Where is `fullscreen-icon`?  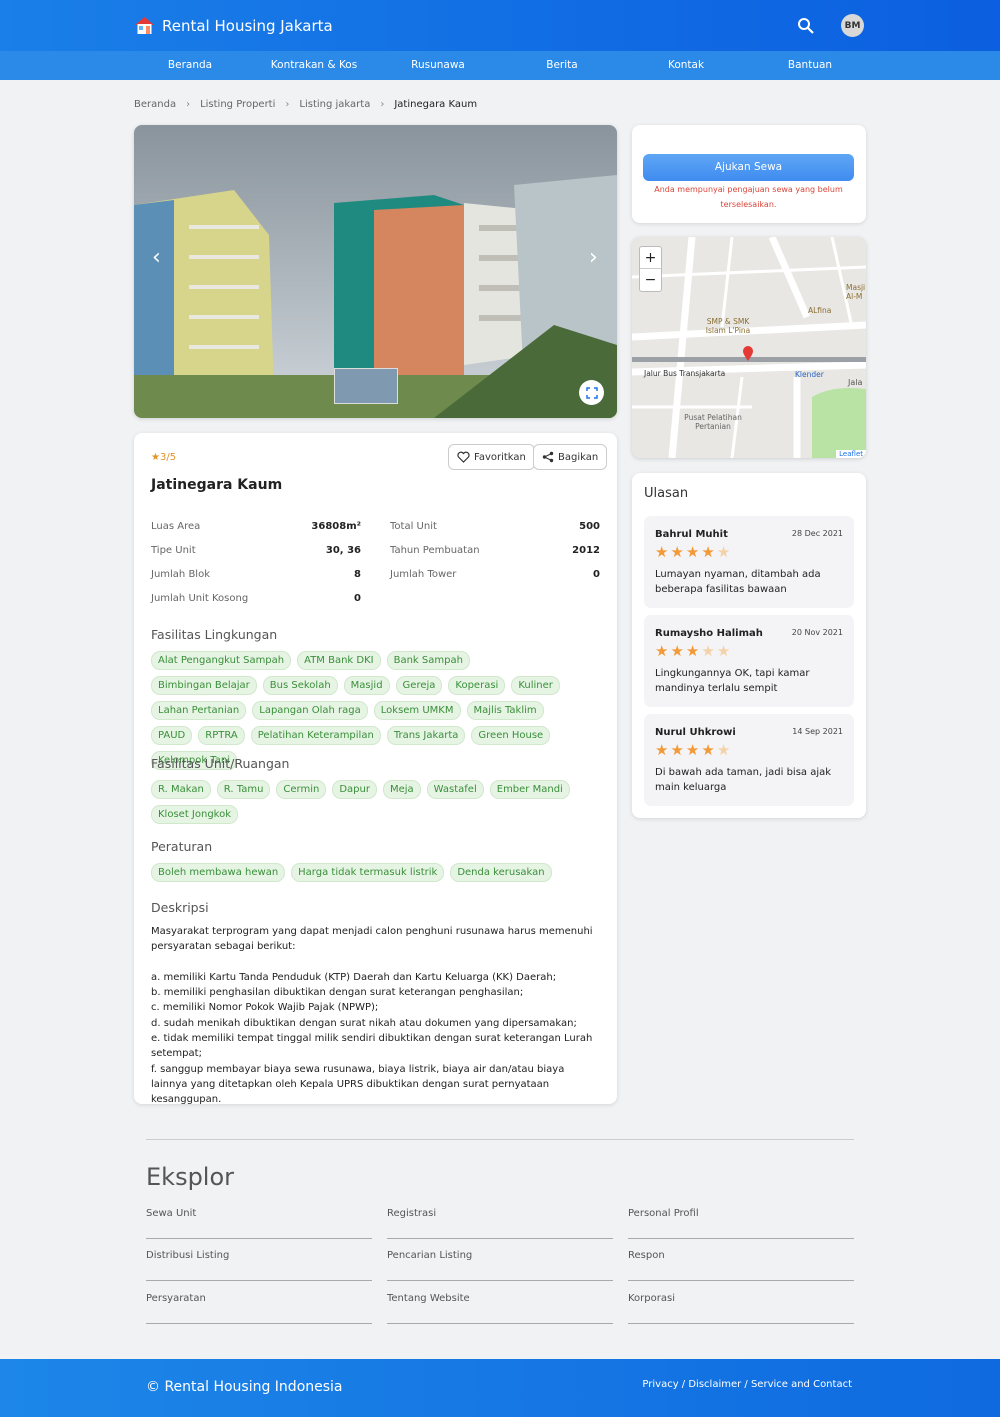 fullscreen-icon is located at coordinates (591, 392).